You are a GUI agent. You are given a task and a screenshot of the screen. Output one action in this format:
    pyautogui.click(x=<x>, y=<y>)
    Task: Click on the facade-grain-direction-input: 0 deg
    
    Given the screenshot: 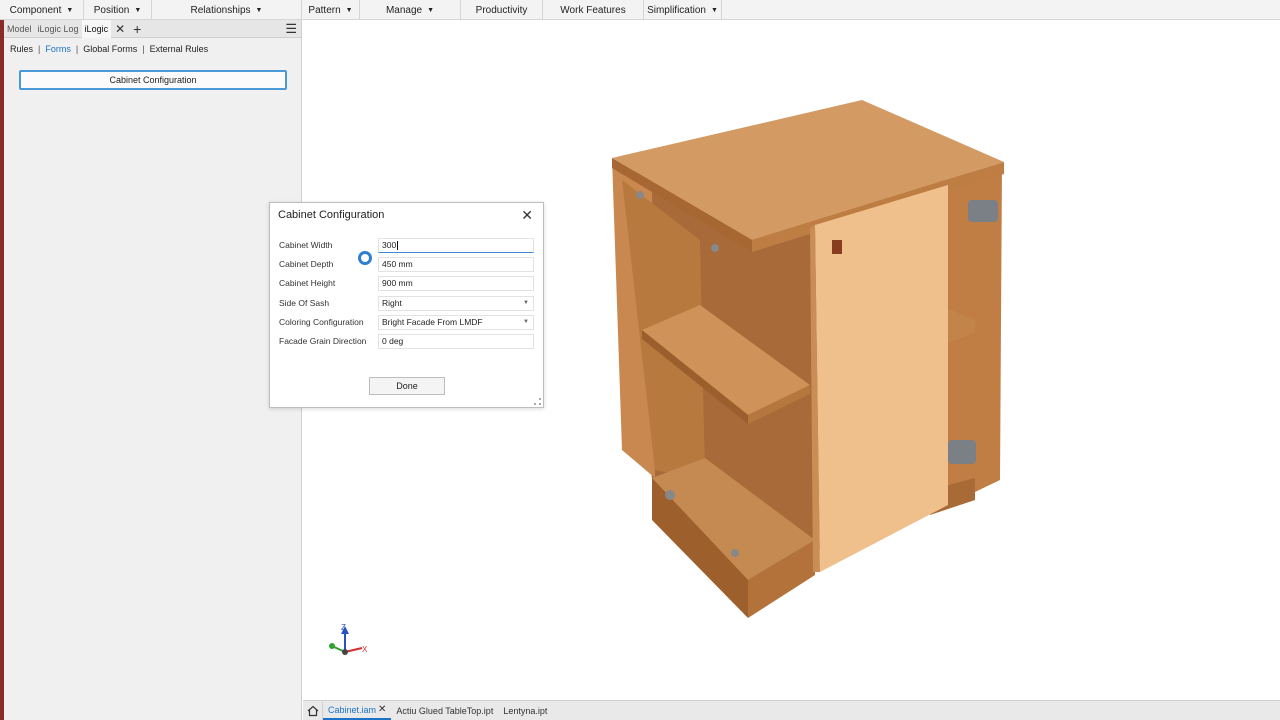 What is the action you would take?
    pyautogui.click(x=456, y=341)
    